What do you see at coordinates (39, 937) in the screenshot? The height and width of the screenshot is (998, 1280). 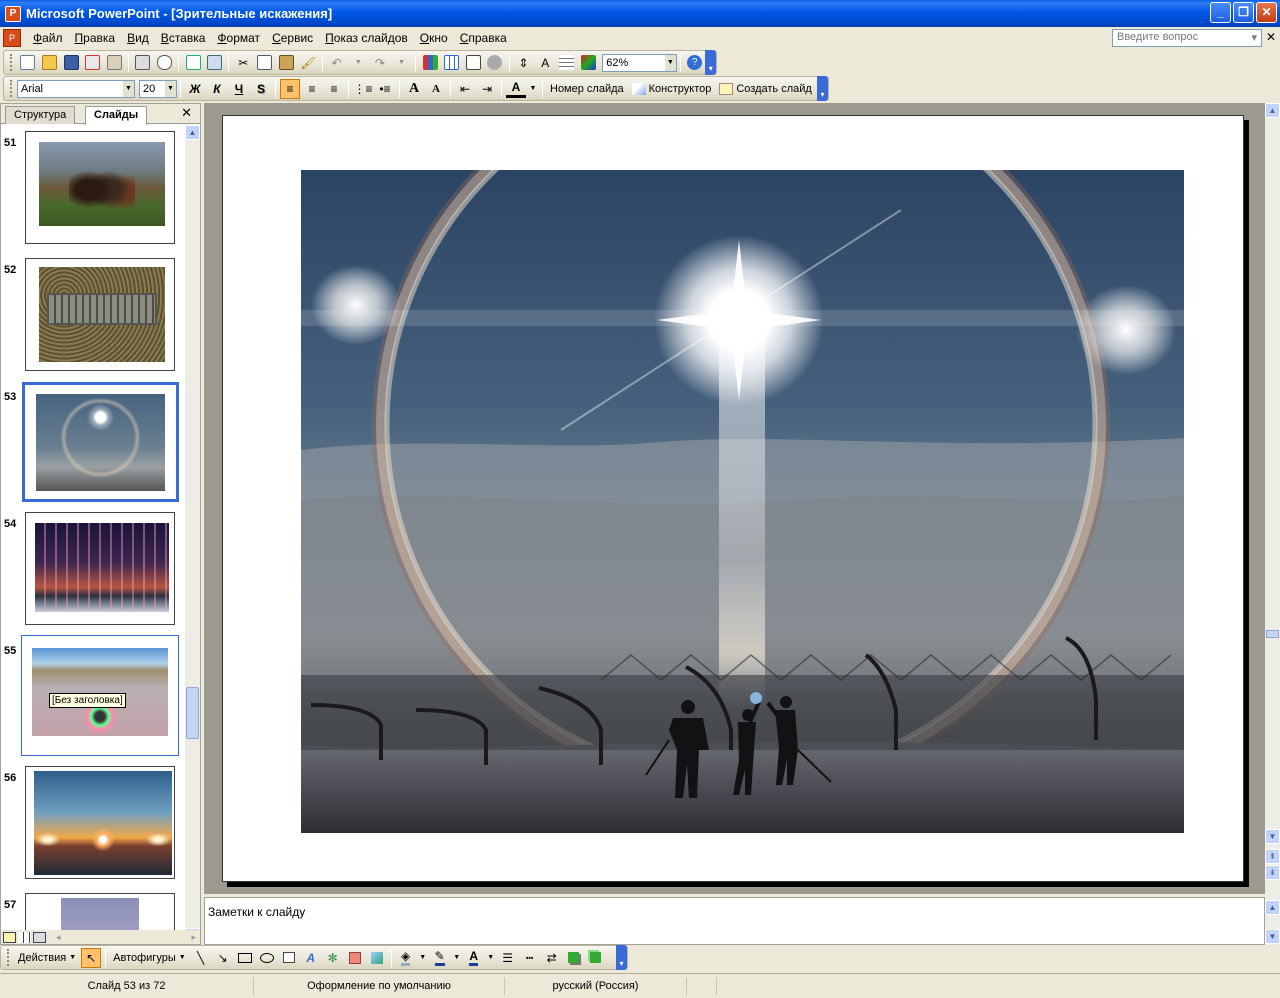 I see `slideshow-view-icon` at bounding box center [39, 937].